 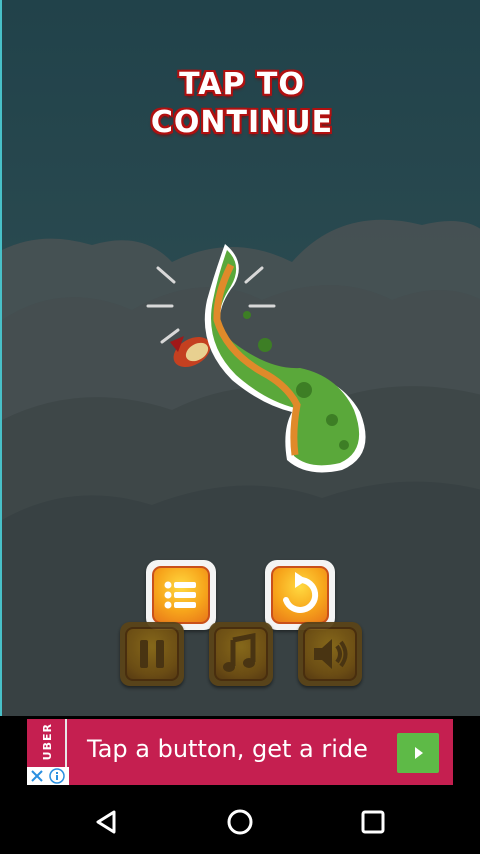 I want to click on ad-choices, so click(x=48, y=776).